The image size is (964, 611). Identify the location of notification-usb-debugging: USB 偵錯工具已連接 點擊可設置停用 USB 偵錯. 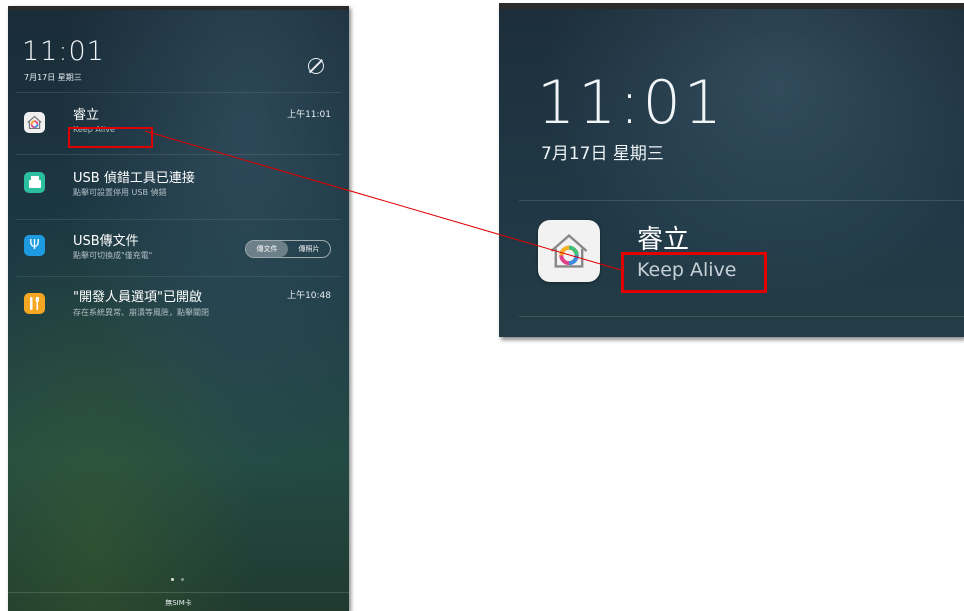
(178, 186).